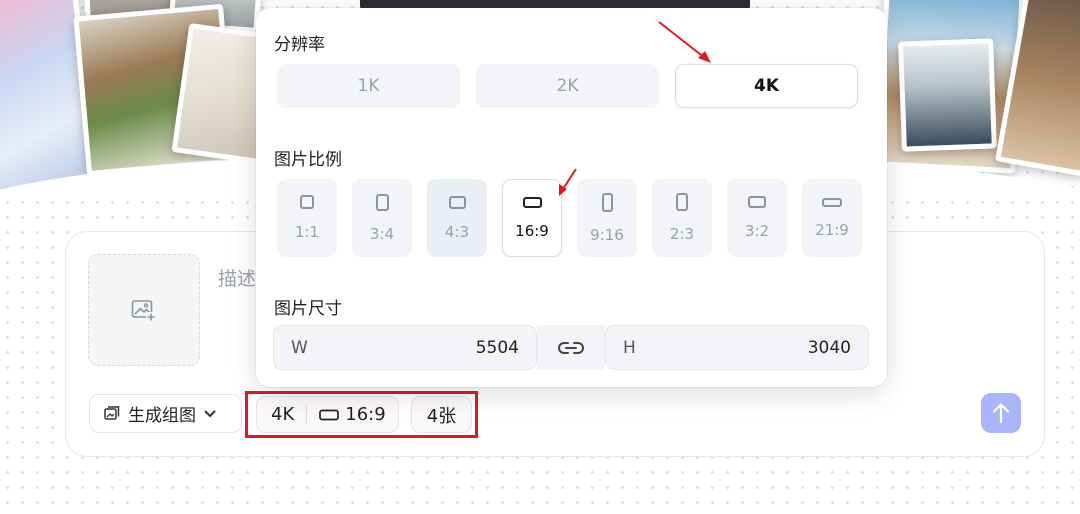 The image size is (1080, 514). Describe the element at coordinates (382, 218) in the screenshot. I see `ratio-option-3-4: 3:4` at that location.